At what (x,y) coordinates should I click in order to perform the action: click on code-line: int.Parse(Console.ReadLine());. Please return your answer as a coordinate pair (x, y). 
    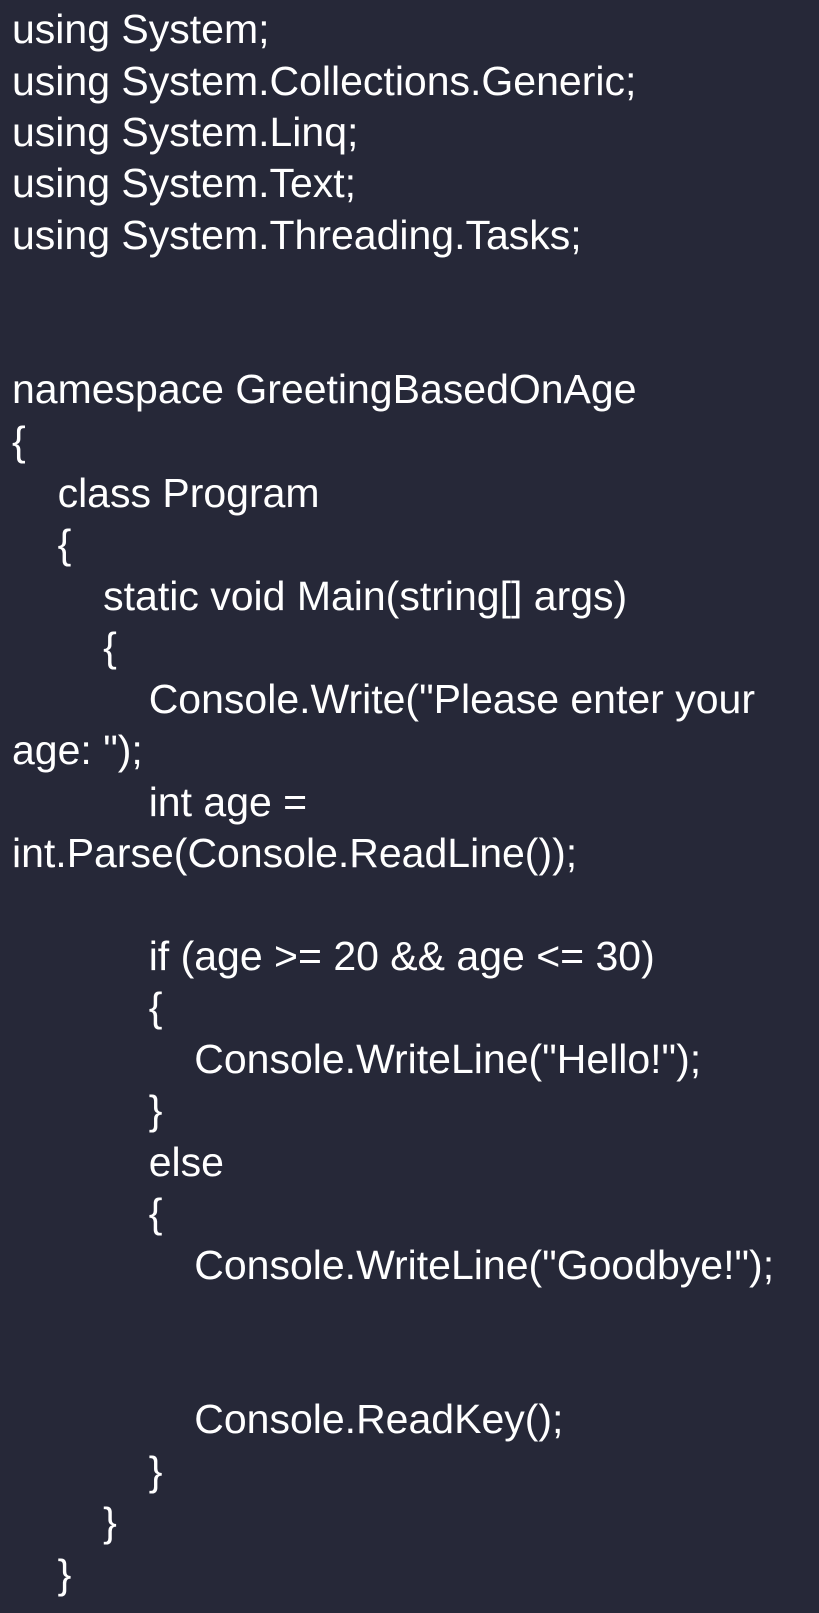
    Looking at the image, I should click on (295, 853).